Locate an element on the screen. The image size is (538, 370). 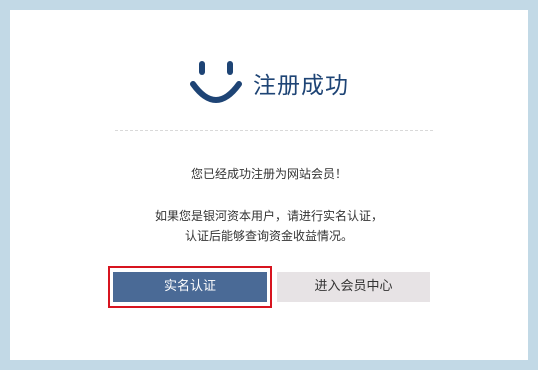
smiley-icon is located at coordinates (216, 82).